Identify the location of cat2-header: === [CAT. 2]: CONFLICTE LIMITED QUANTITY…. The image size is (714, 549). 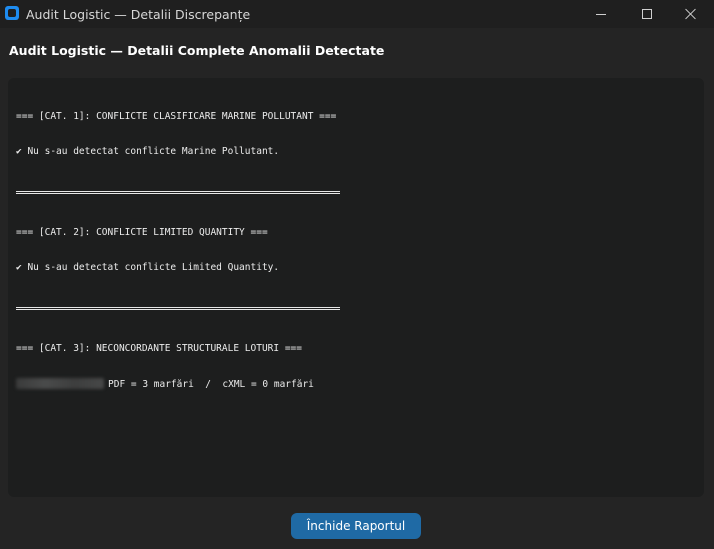
(142, 232).